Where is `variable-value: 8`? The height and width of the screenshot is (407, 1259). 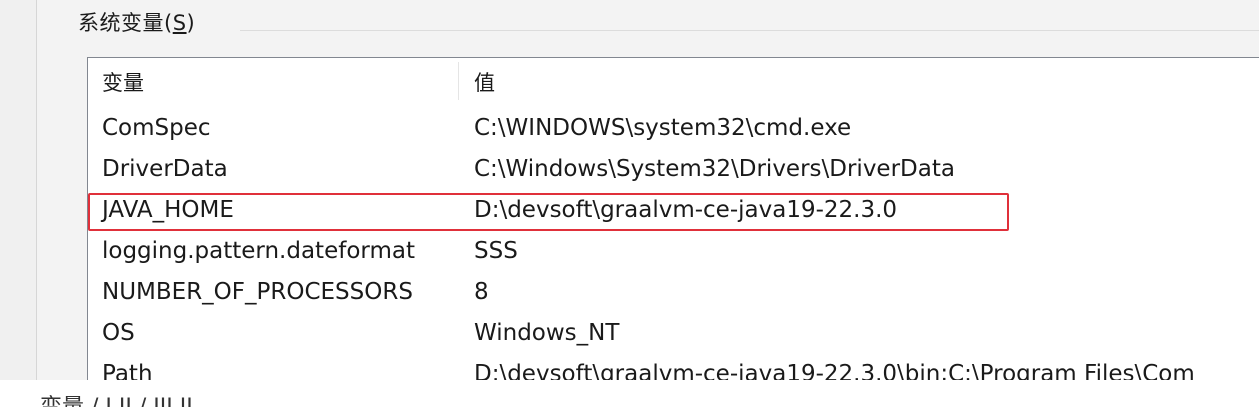
variable-value: 8 is located at coordinates (481, 292).